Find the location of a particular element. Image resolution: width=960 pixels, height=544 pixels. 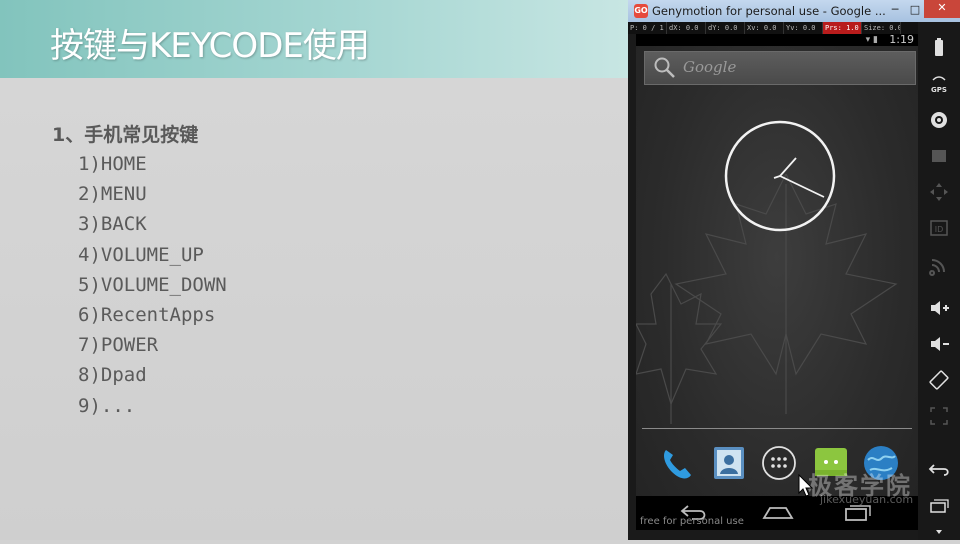

close-button: ✕ is located at coordinates (942, 9).